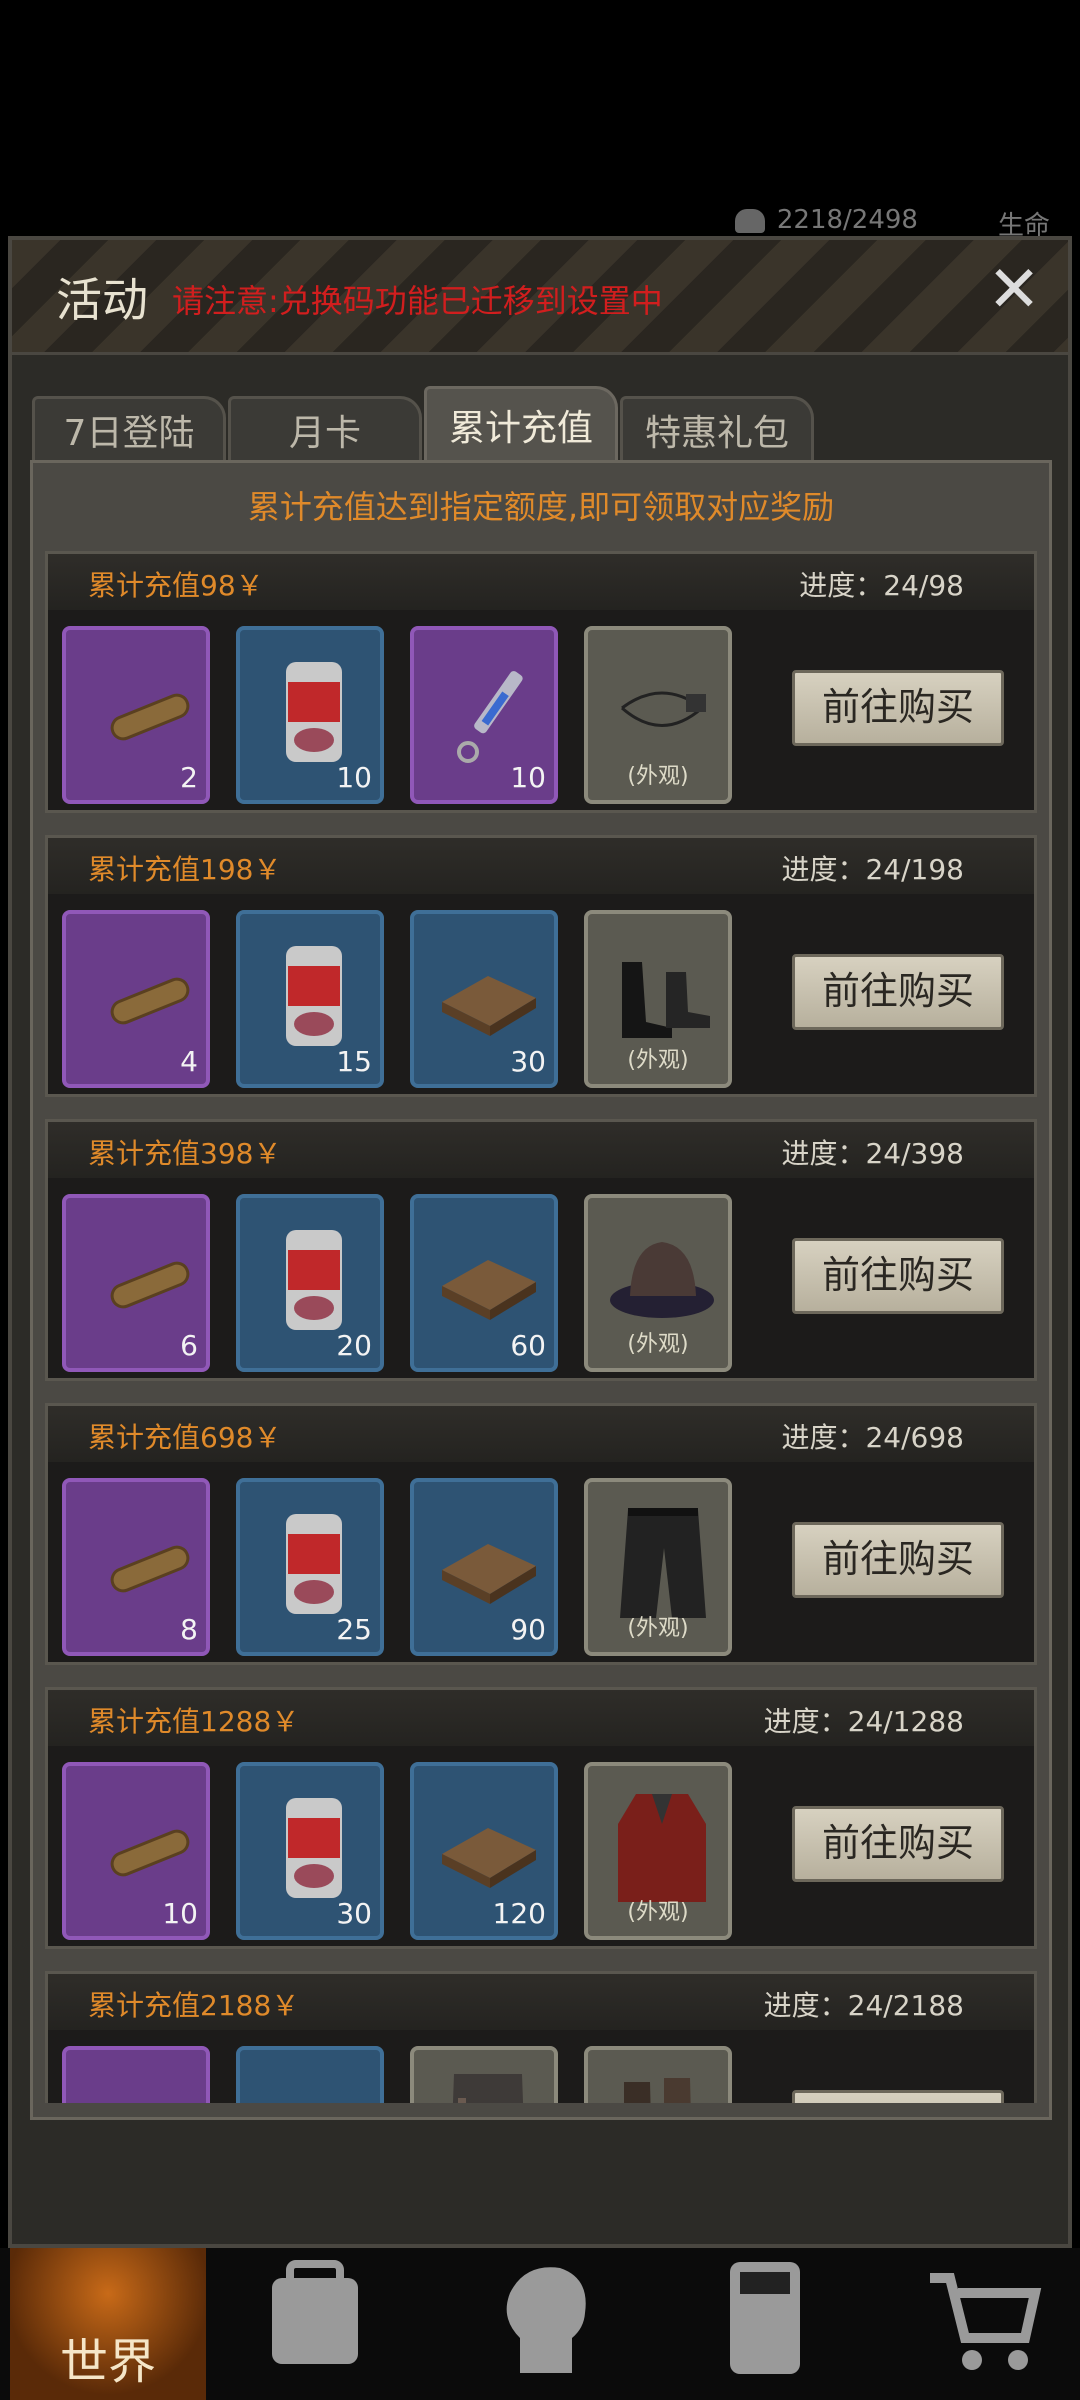 This screenshot has height=2400, width=1080. What do you see at coordinates (189, 777) in the screenshot?
I see `reward-item-qty: 2` at bounding box center [189, 777].